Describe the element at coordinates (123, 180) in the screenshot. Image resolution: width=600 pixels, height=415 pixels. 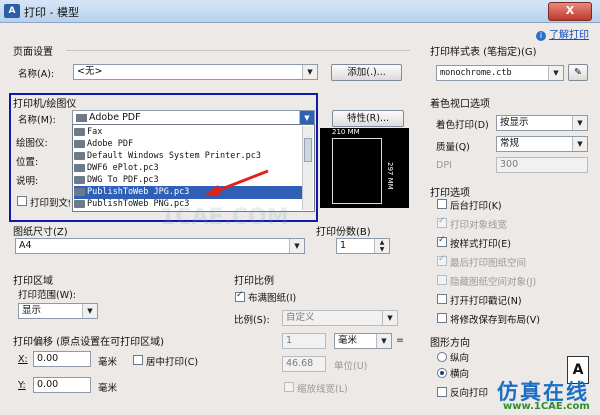
I see `dropdown-item-label: DWG To PDF.pc3` at that location.